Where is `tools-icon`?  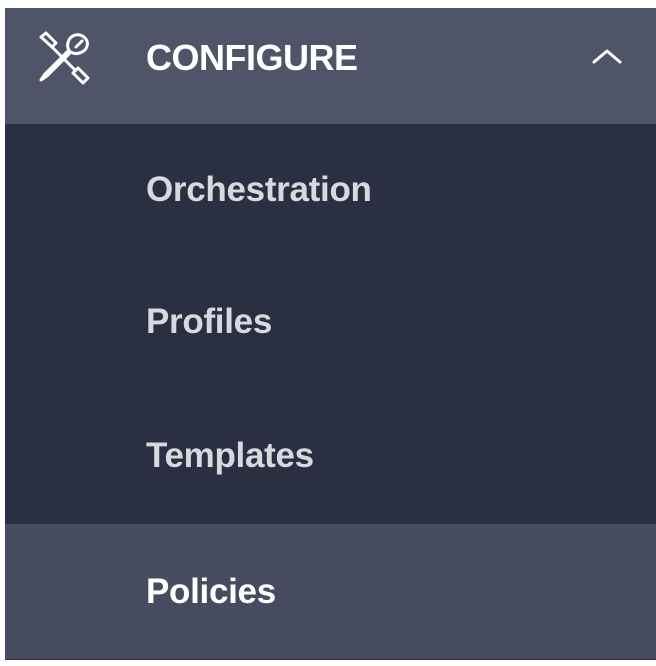 tools-icon is located at coordinates (64, 58).